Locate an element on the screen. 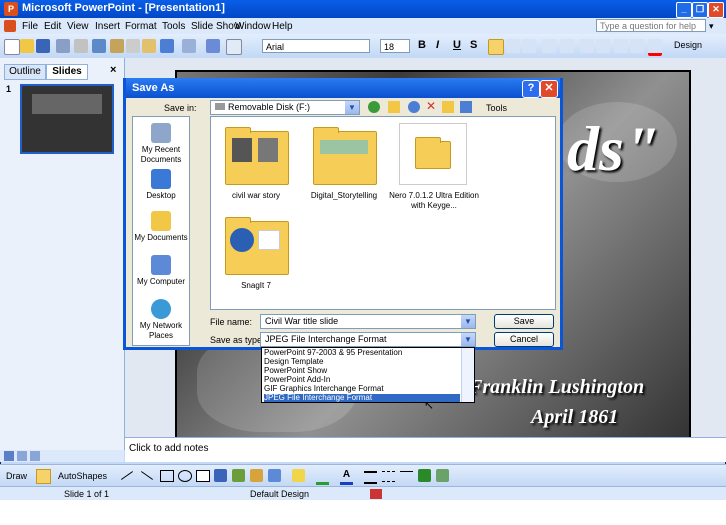  type-option: PowerPoint Add-In is located at coordinates (362, 380).